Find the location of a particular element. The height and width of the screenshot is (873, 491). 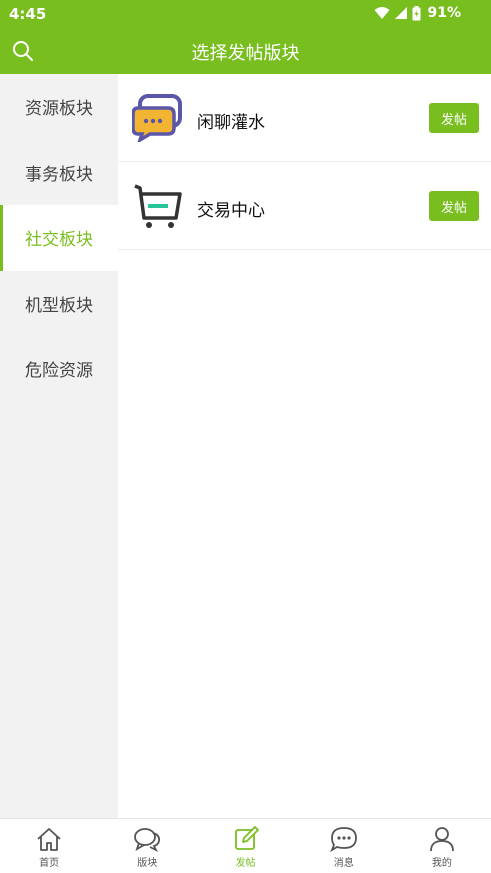

sidebar-item-label: 事务板块 is located at coordinates (59, 174).